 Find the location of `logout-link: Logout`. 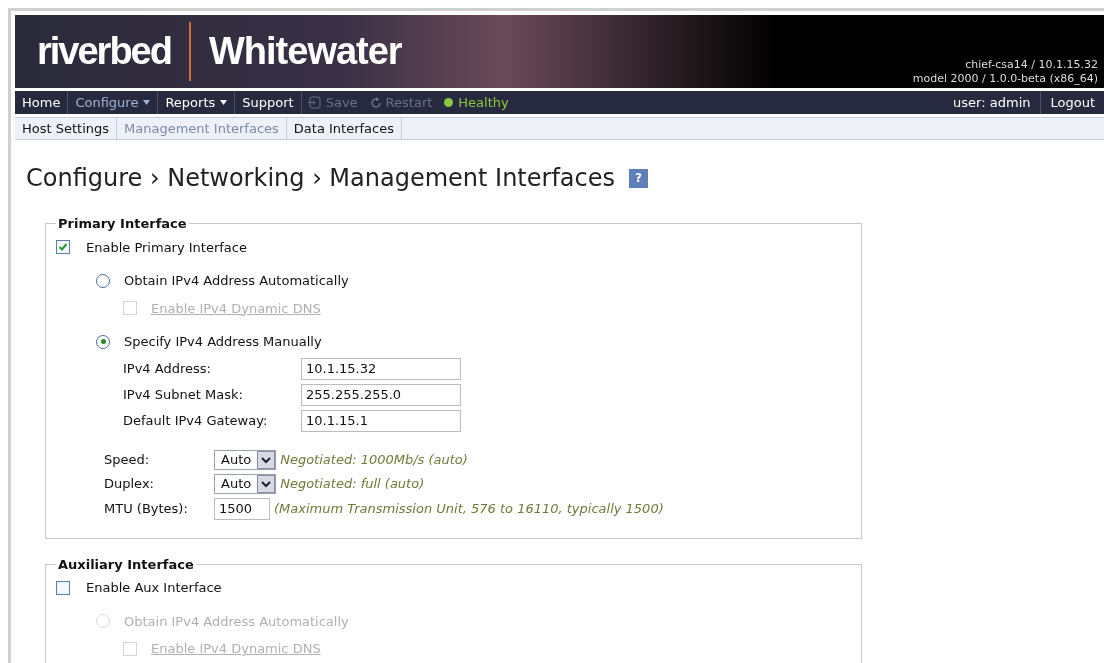

logout-link: Logout is located at coordinates (1072, 102).